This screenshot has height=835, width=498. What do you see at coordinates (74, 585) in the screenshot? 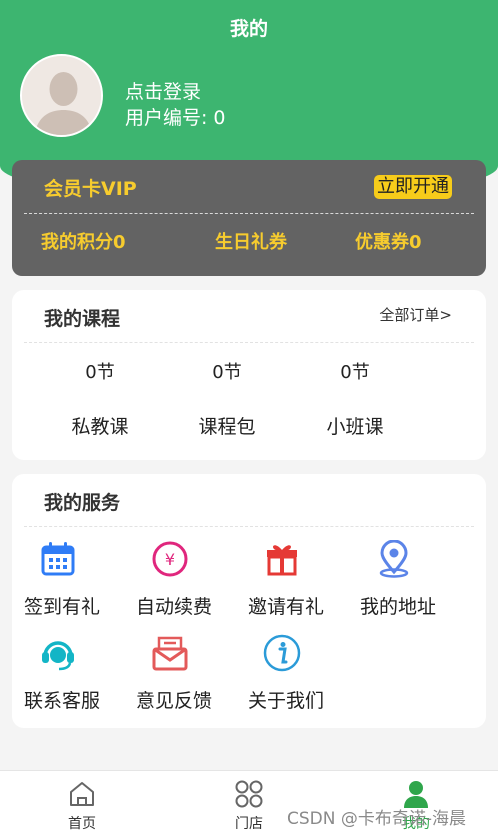
I see `service-checkin: 签到有礼` at bounding box center [74, 585].